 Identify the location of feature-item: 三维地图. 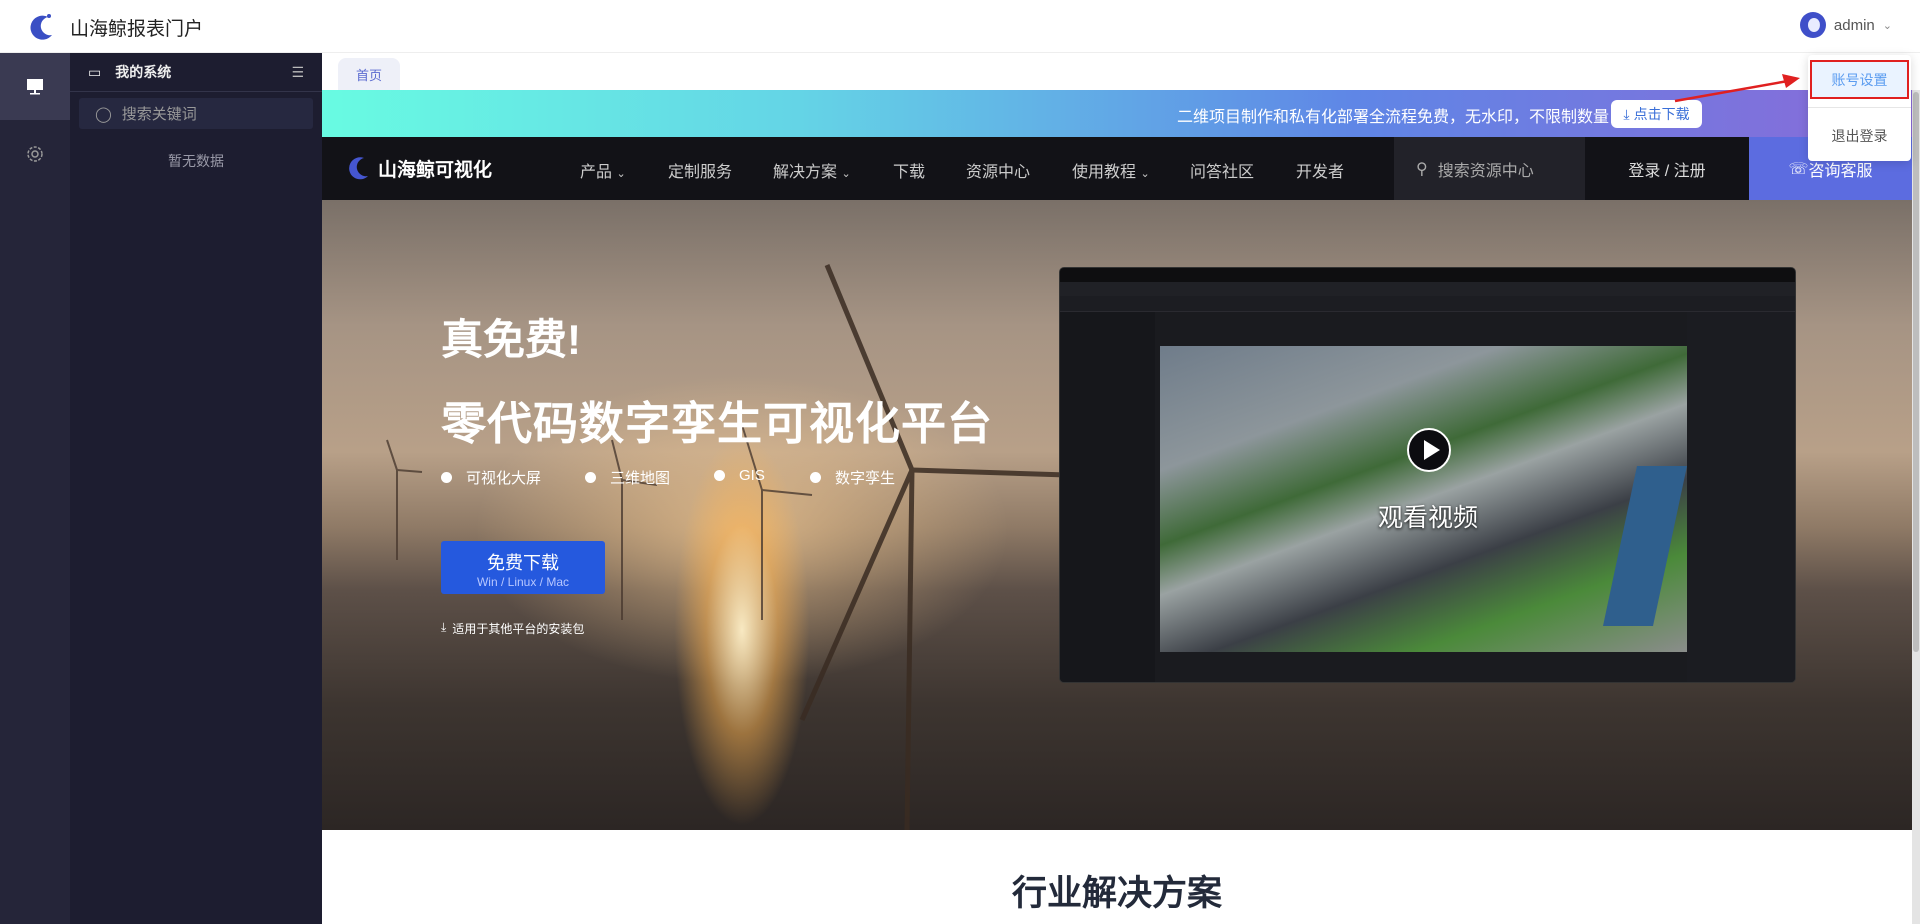
(627, 477).